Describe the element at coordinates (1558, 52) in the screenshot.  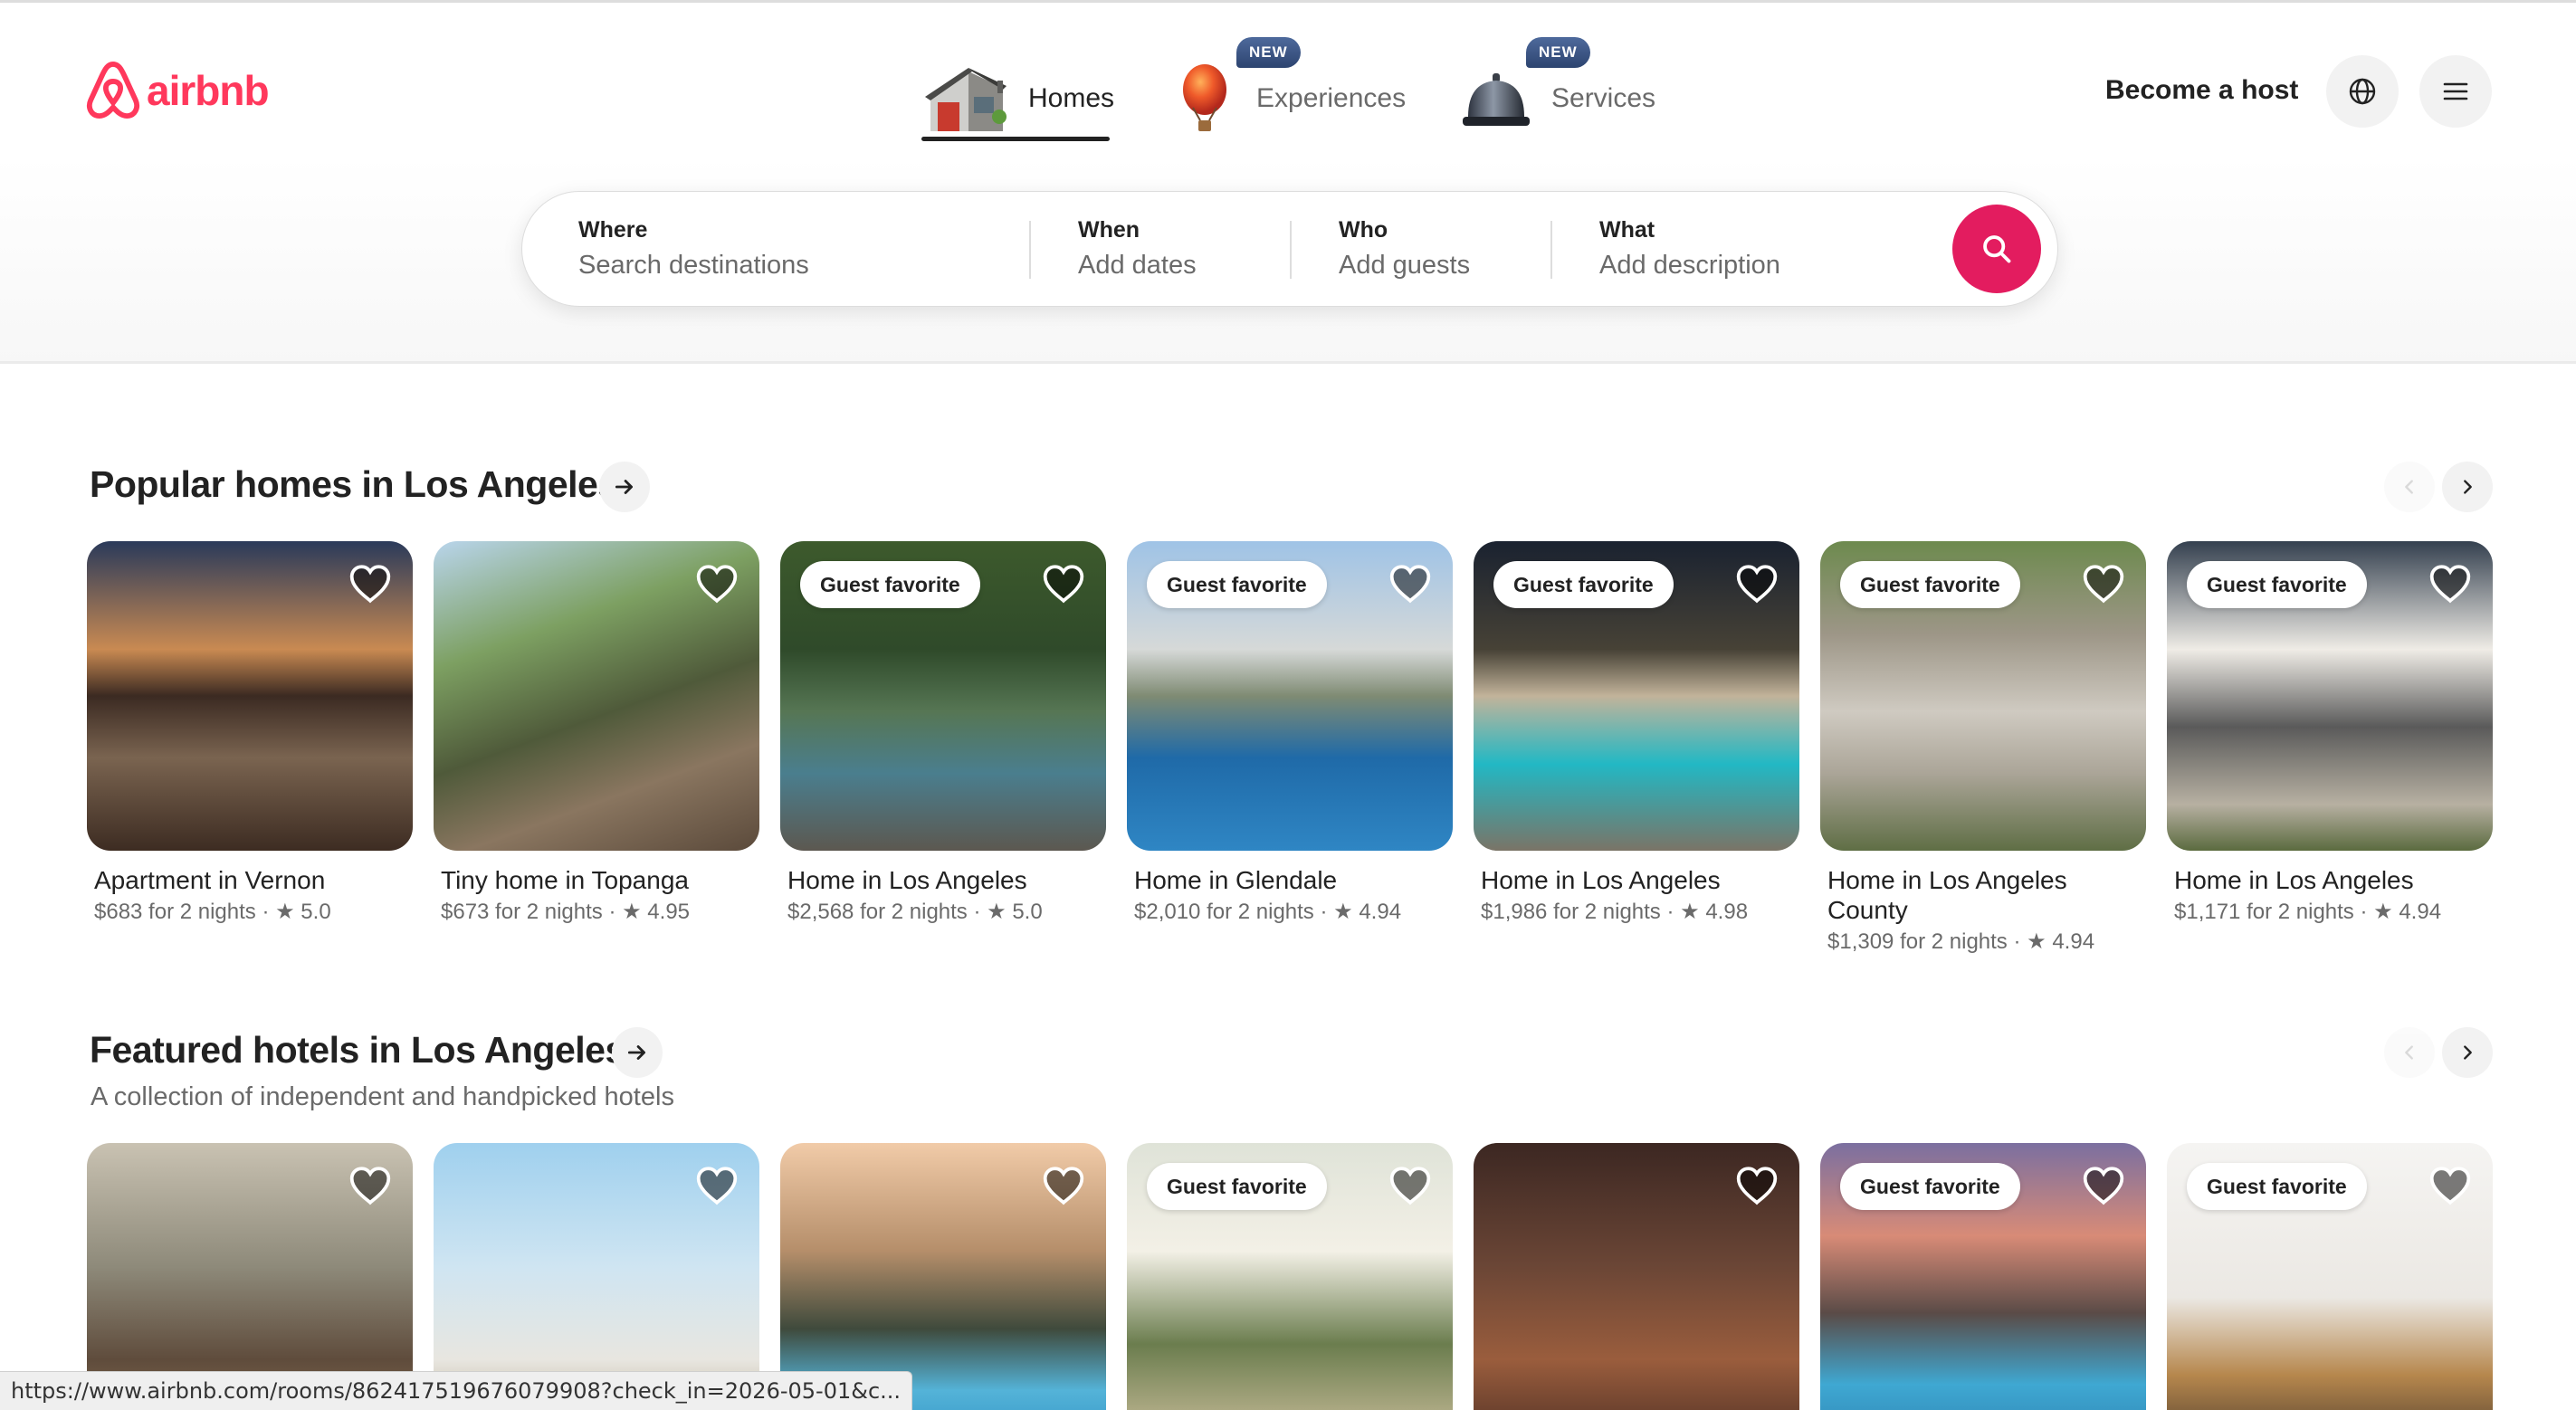
I see `services-new-badge: NEW` at that location.